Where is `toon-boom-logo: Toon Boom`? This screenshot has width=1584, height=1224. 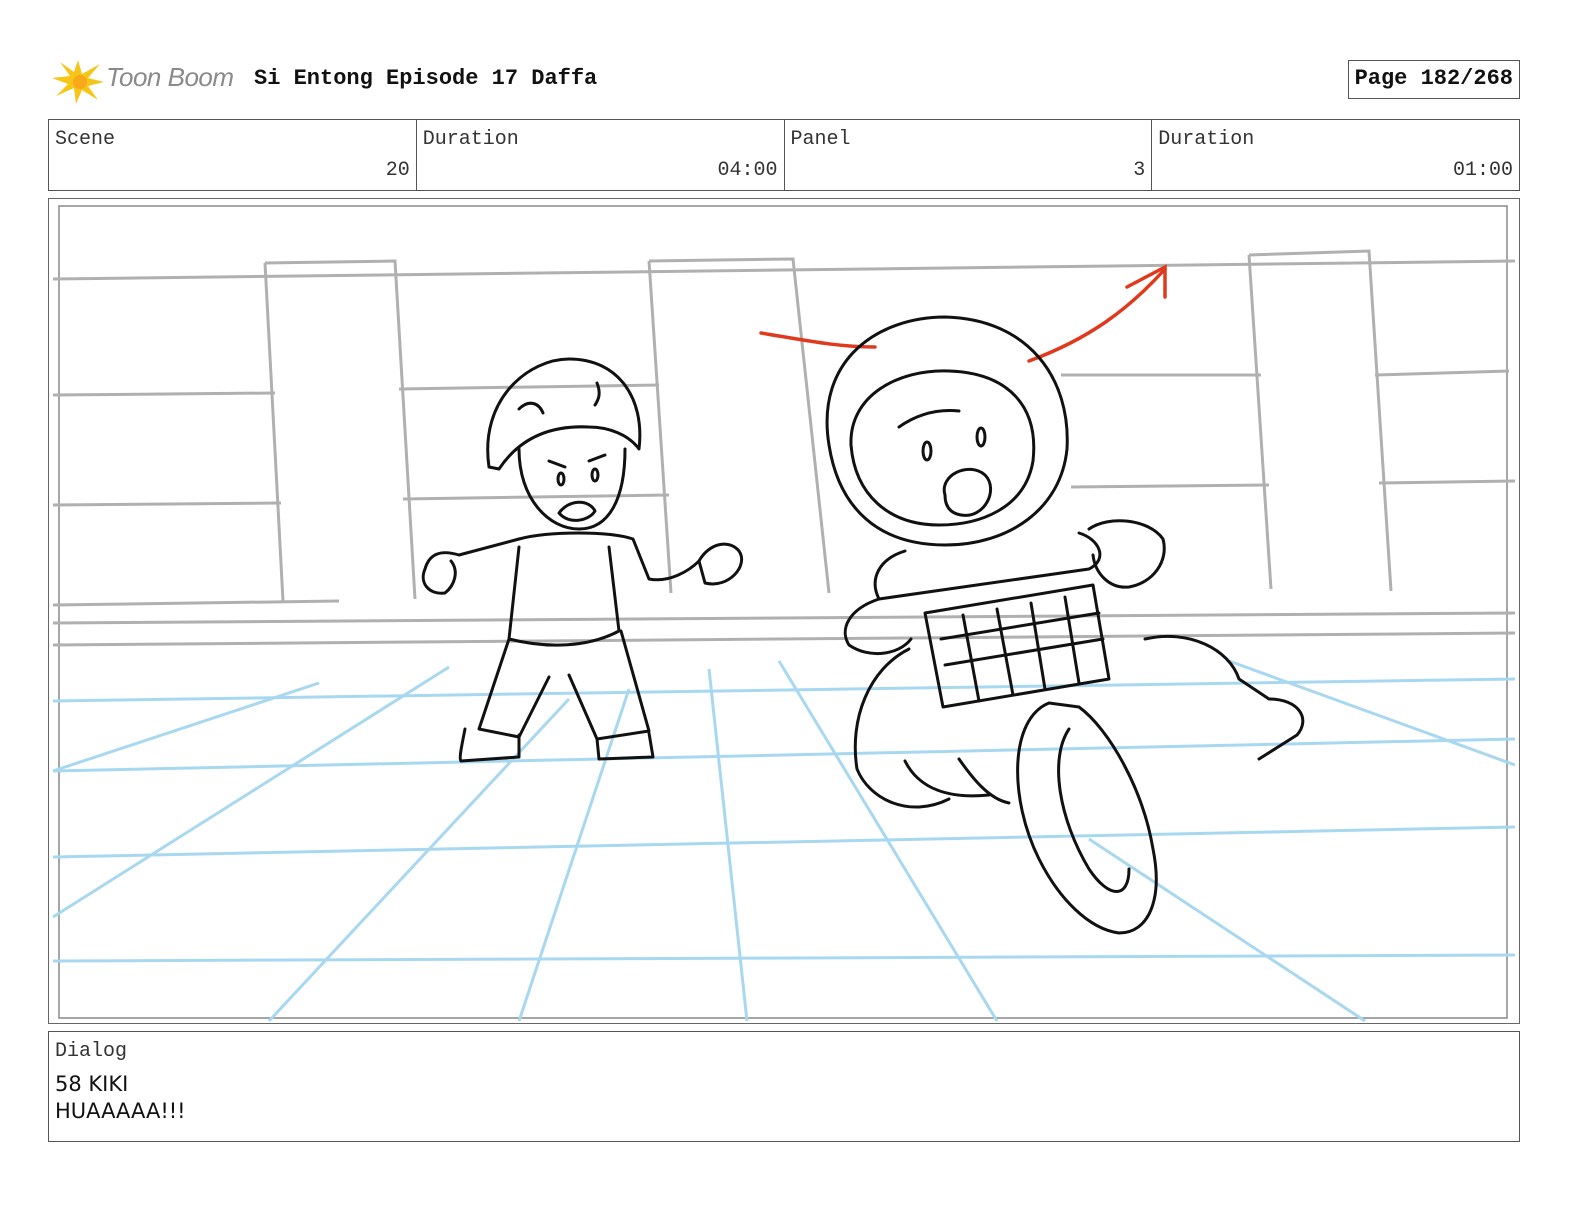
toon-boom-logo: Toon Boom is located at coordinates (145, 81).